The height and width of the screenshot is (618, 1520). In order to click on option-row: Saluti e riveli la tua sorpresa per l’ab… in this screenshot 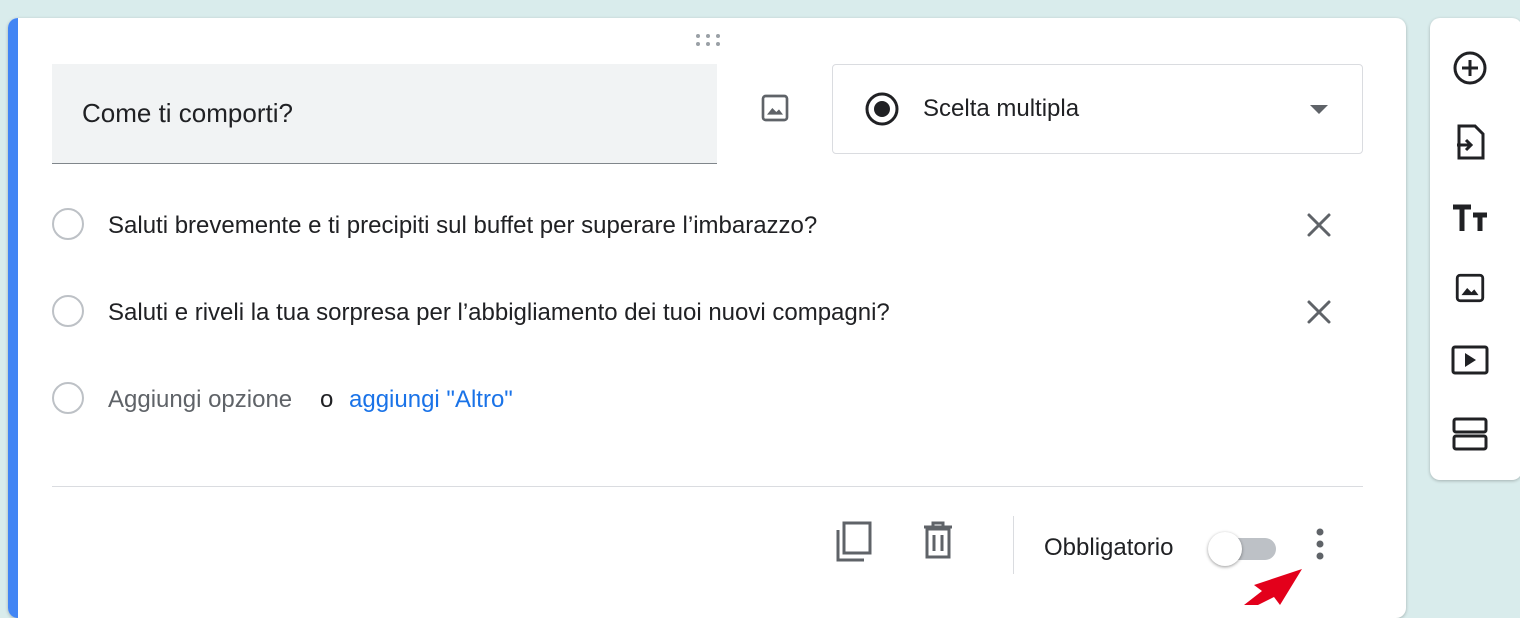, I will do `click(712, 313)`.